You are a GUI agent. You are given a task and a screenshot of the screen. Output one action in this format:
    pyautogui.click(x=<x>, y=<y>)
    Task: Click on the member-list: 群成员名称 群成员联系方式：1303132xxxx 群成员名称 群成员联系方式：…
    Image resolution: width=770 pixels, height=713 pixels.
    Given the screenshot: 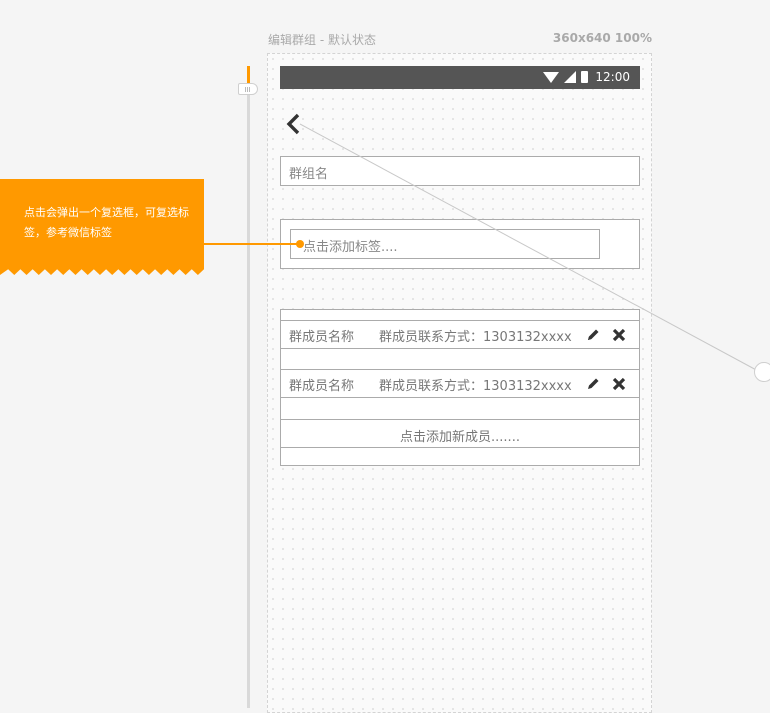 What is the action you would take?
    pyautogui.click(x=460, y=387)
    